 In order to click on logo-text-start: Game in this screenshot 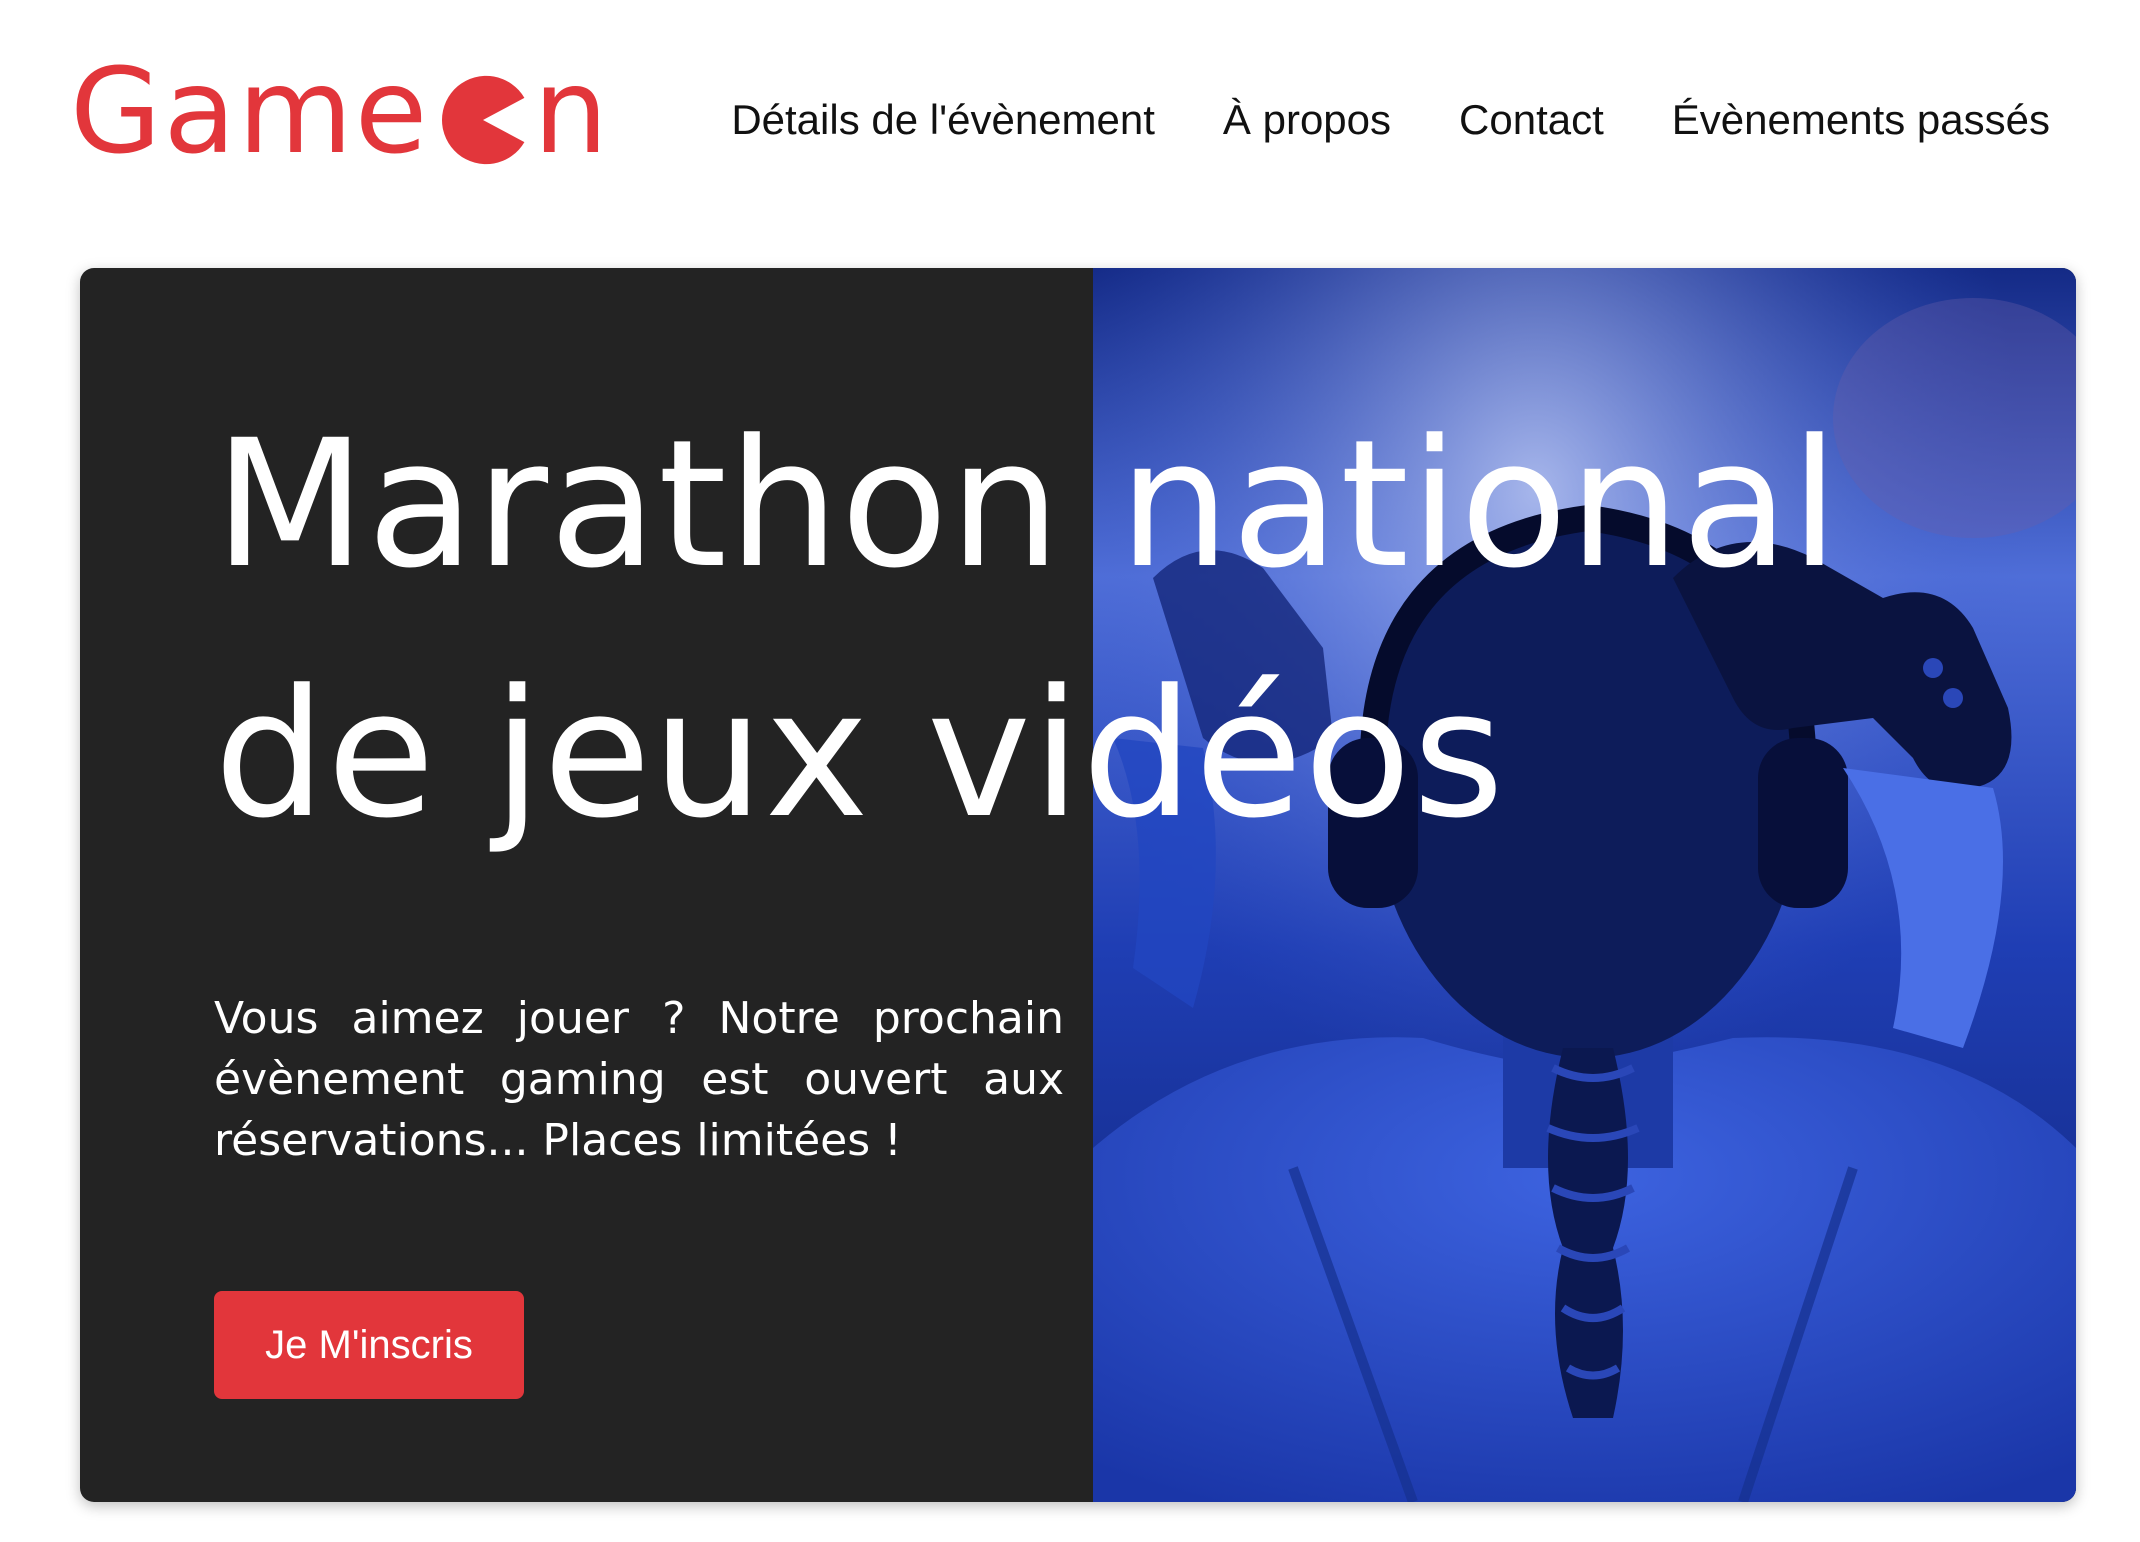, I will do `click(250, 111)`.